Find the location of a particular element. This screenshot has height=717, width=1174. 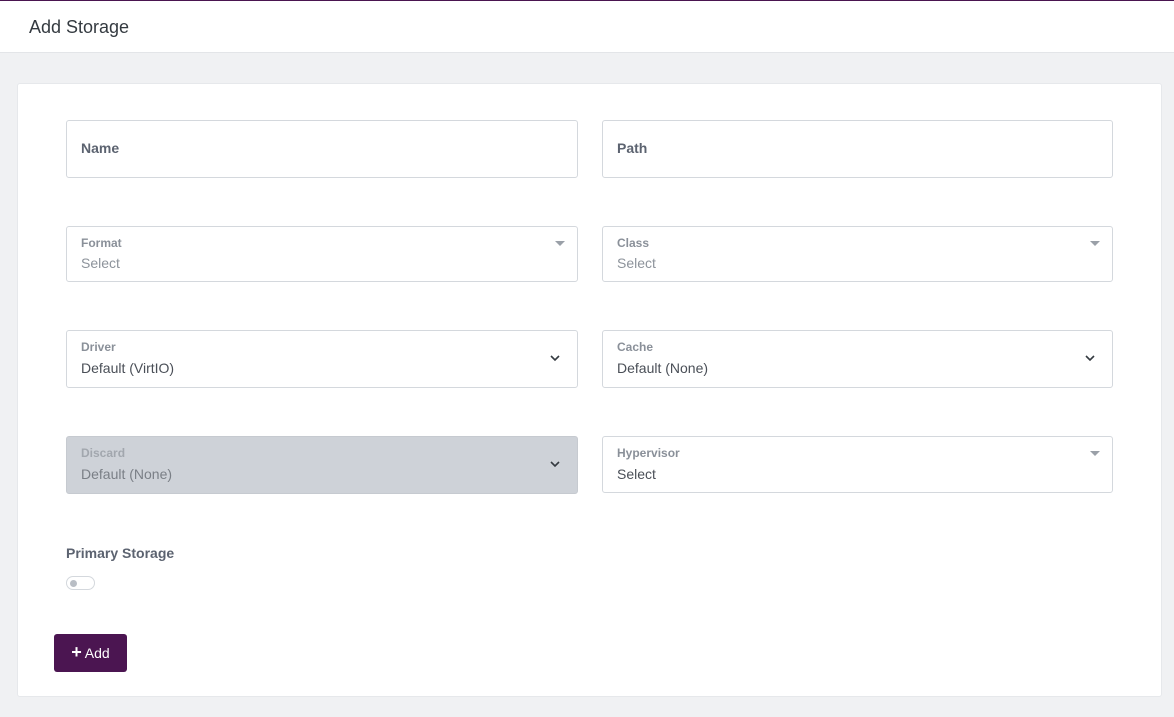

discard-value: Default (None) is located at coordinates (127, 474).